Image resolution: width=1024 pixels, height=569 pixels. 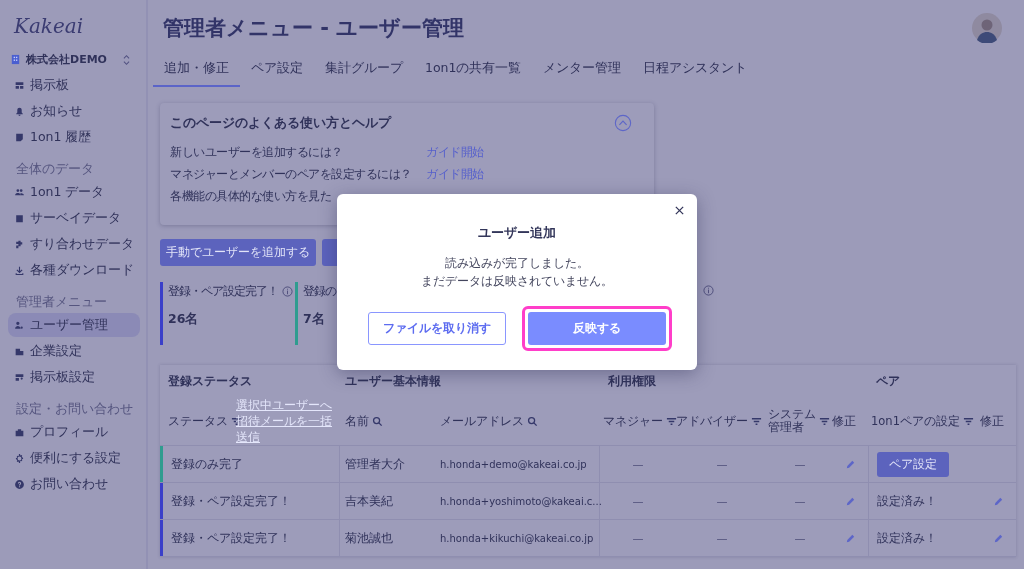 I want to click on page-title: 管理者メニュー - ユーザー管理, so click(x=314, y=28).